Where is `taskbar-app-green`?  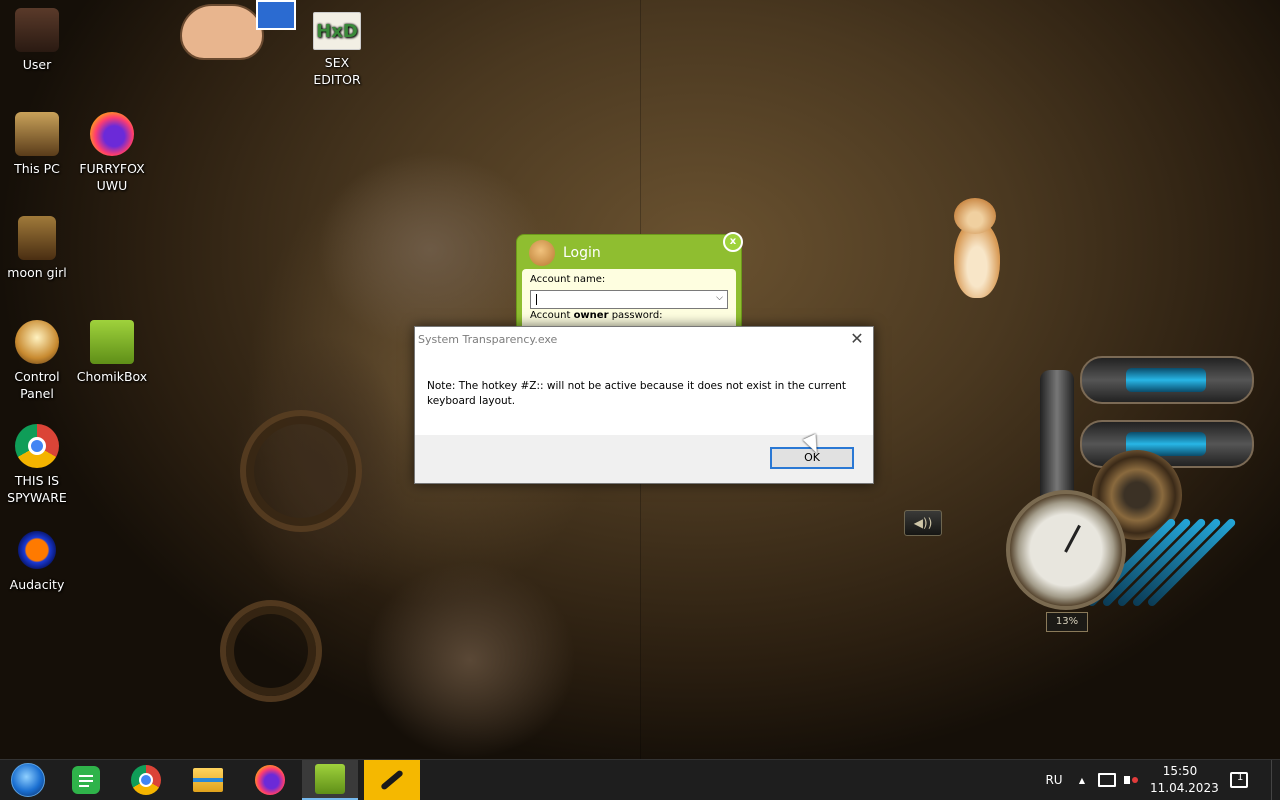 taskbar-app-green is located at coordinates (86, 780).